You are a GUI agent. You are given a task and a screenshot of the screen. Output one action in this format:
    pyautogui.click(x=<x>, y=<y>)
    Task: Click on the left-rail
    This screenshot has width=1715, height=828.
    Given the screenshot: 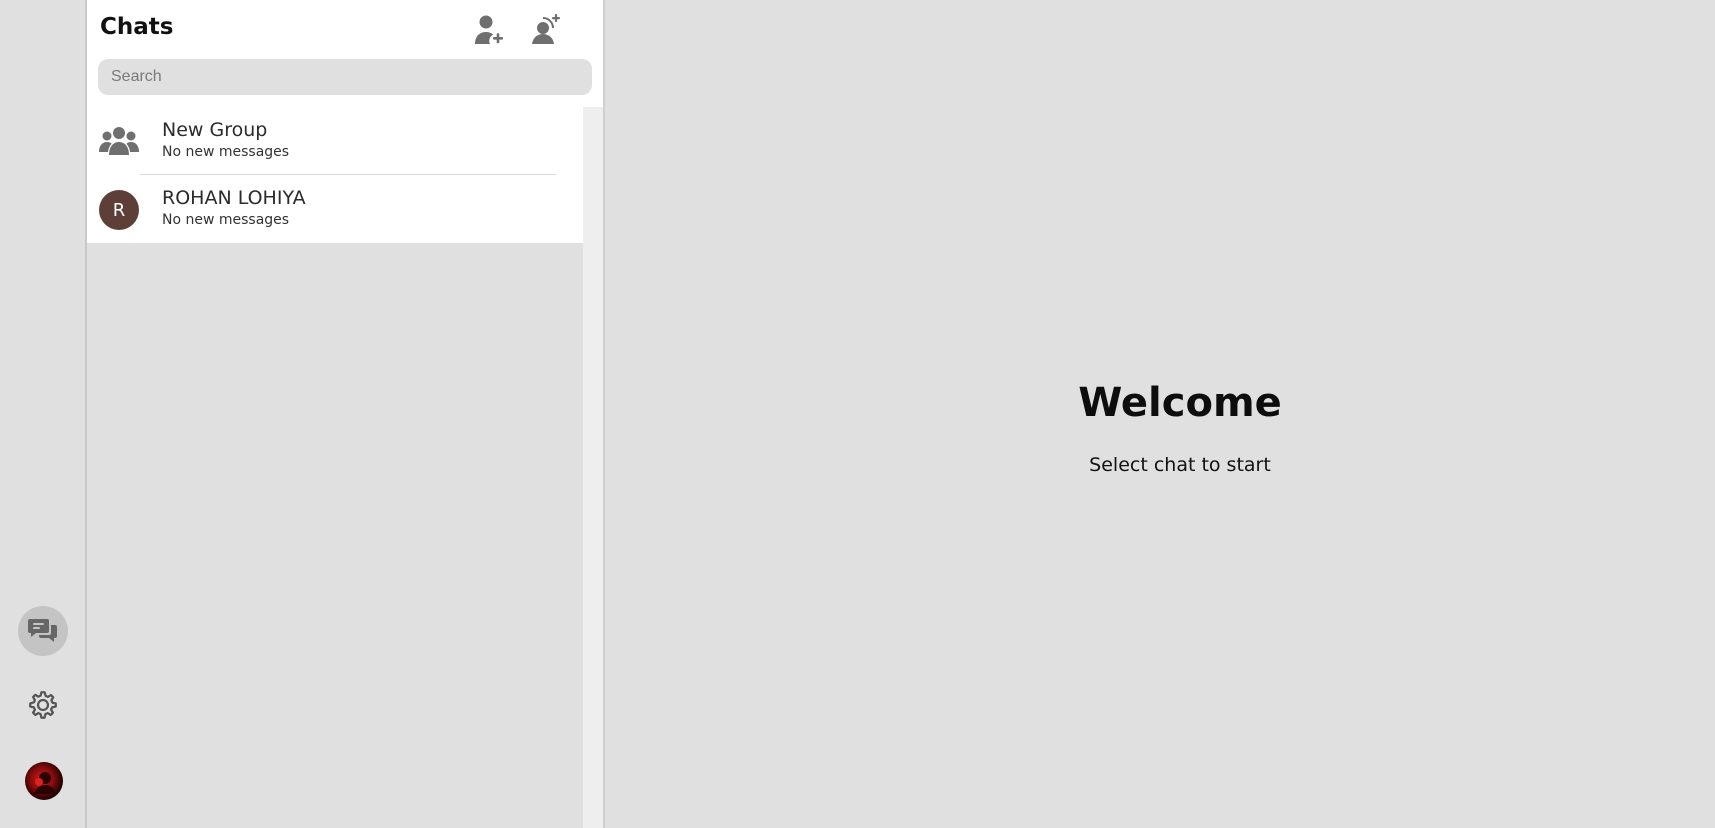 What is the action you would take?
    pyautogui.click(x=43, y=414)
    